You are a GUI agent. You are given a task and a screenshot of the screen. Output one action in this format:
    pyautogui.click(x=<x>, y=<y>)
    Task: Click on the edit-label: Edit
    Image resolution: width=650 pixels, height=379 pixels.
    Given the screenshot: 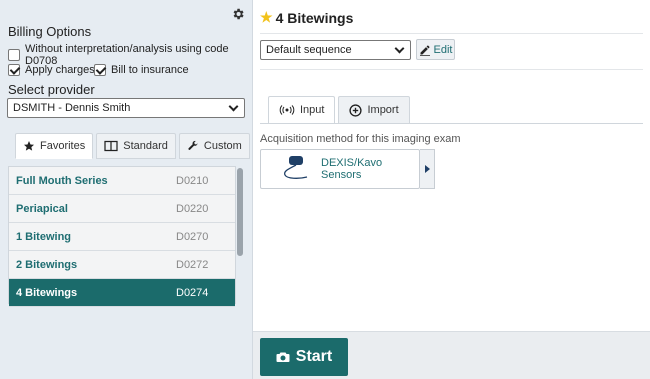 What is the action you would take?
    pyautogui.click(x=443, y=49)
    